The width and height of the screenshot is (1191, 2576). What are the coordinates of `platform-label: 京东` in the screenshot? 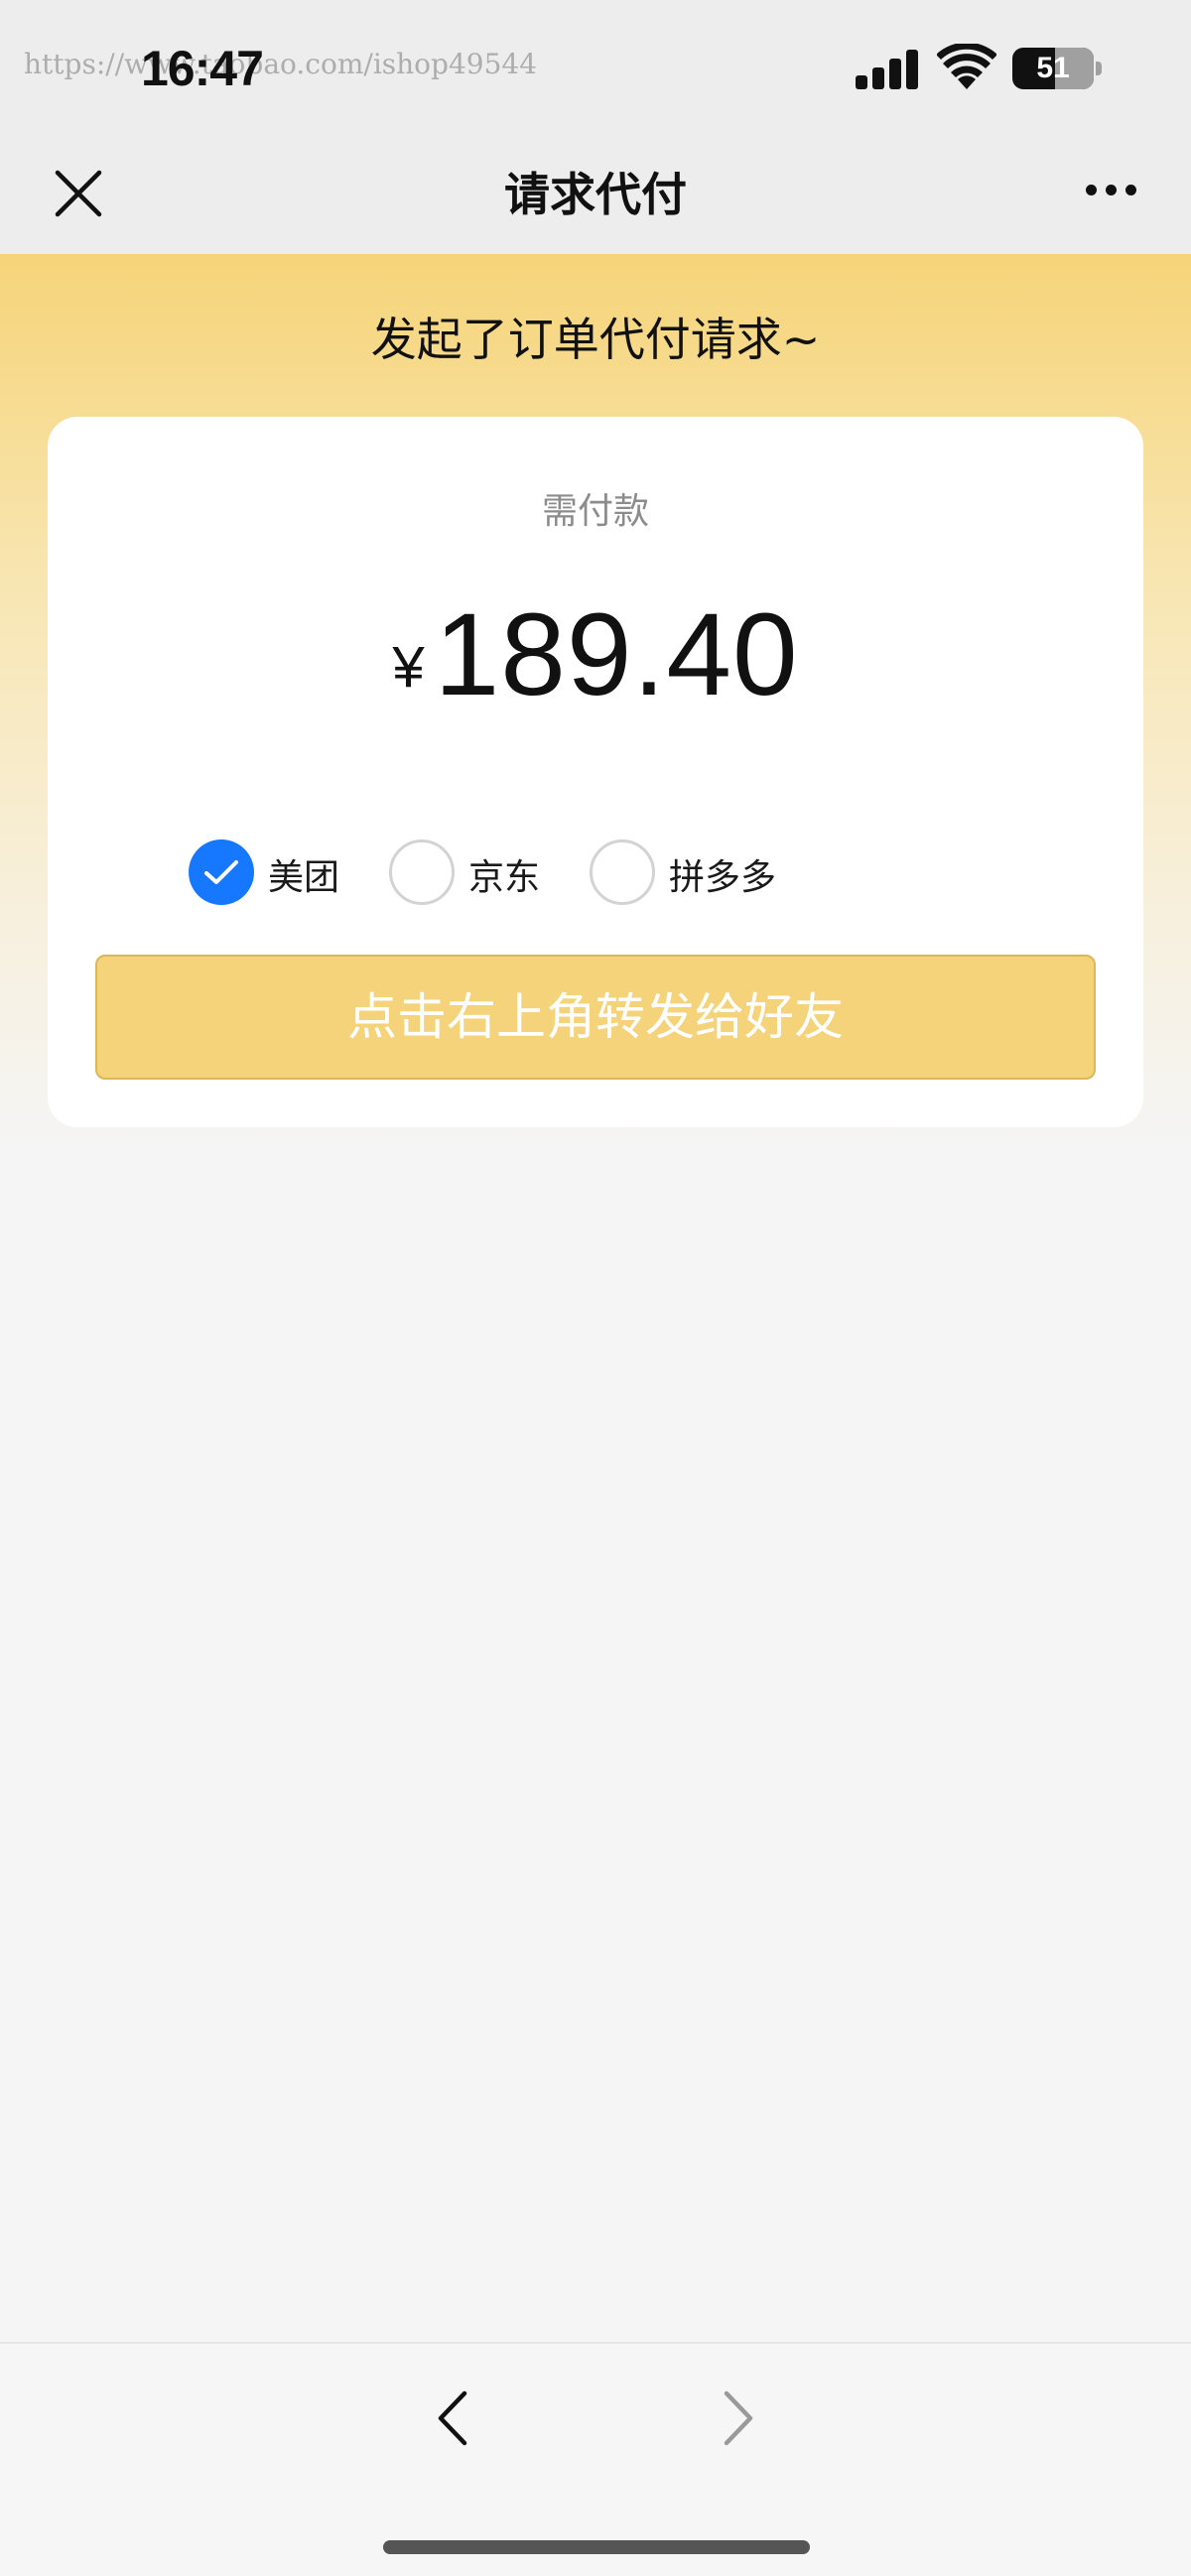 It's located at (504, 878).